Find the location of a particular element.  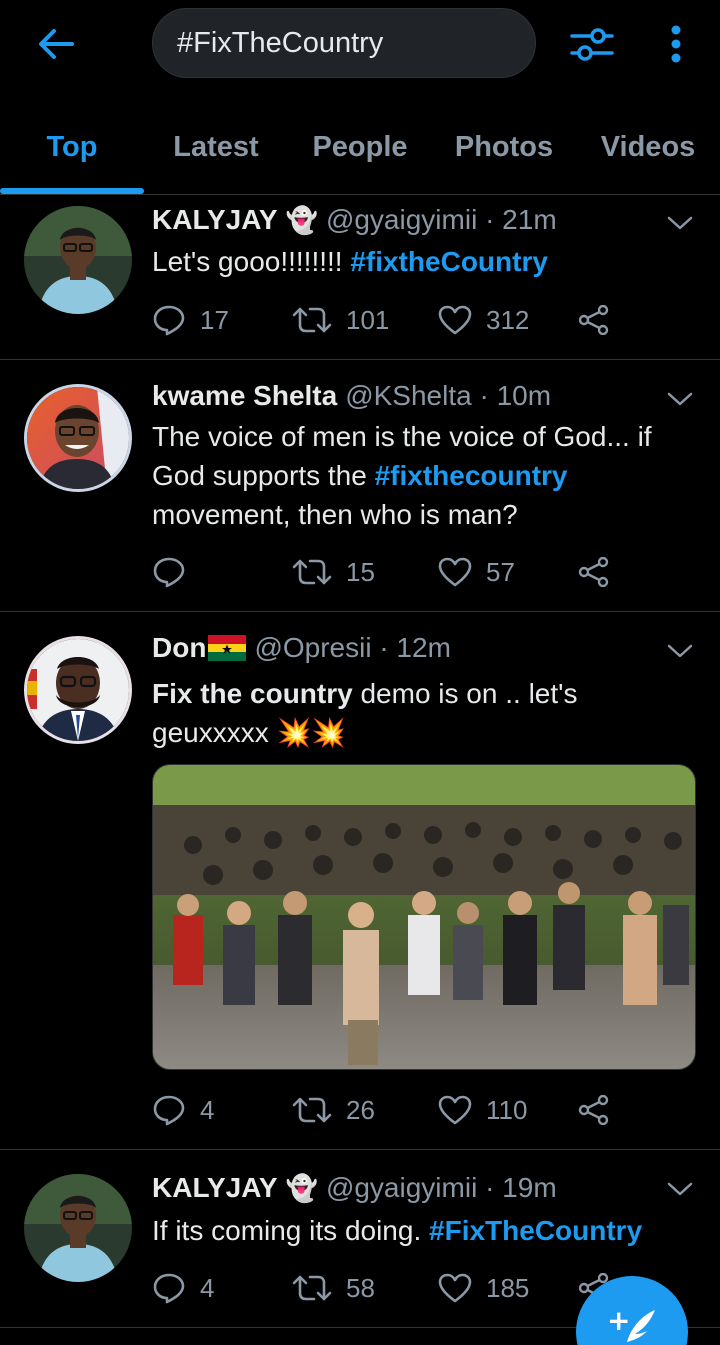

handle-and-time: @gyaigyimii · 21m is located at coordinates (441, 219).